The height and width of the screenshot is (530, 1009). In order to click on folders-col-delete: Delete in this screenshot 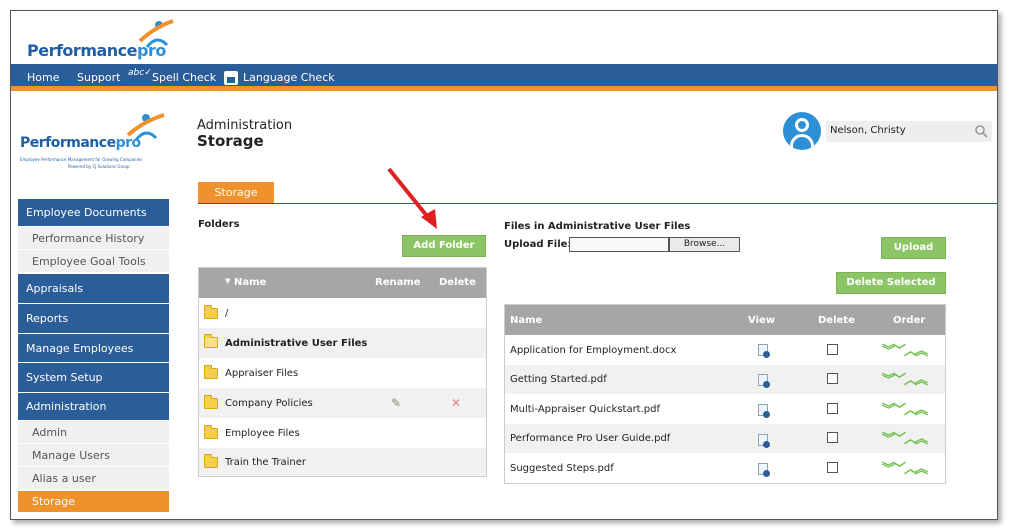, I will do `click(457, 282)`.